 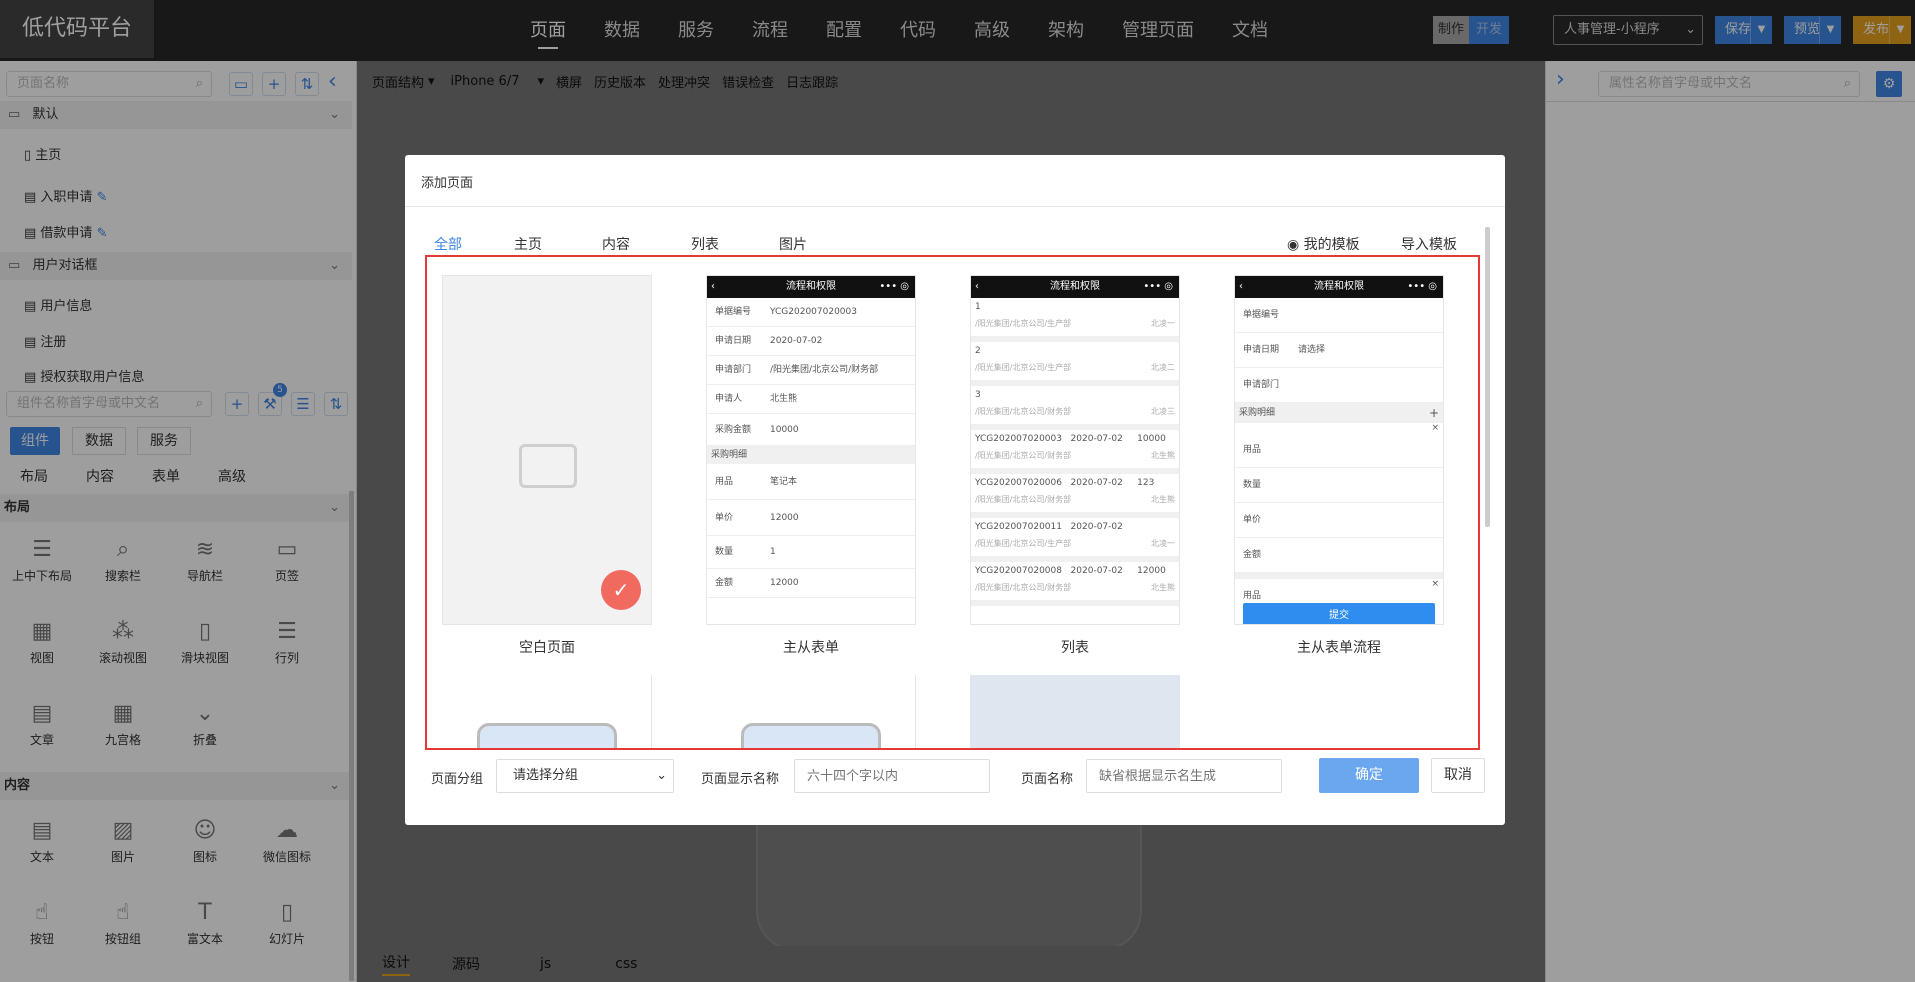 What do you see at coordinates (1065, 483) in the screenshot?
I see `list-main: YCG202007020006 2020-07-02 123` at bounding box center [1065, 483].